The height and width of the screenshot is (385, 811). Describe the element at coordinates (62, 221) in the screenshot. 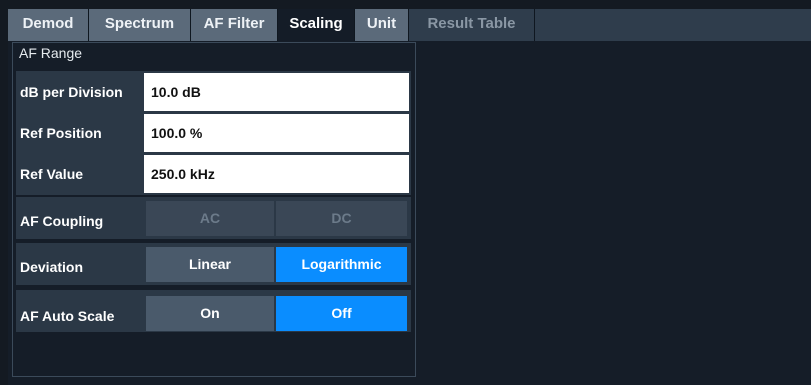

I see `af-coupling-label: AF Coupling` at that location.